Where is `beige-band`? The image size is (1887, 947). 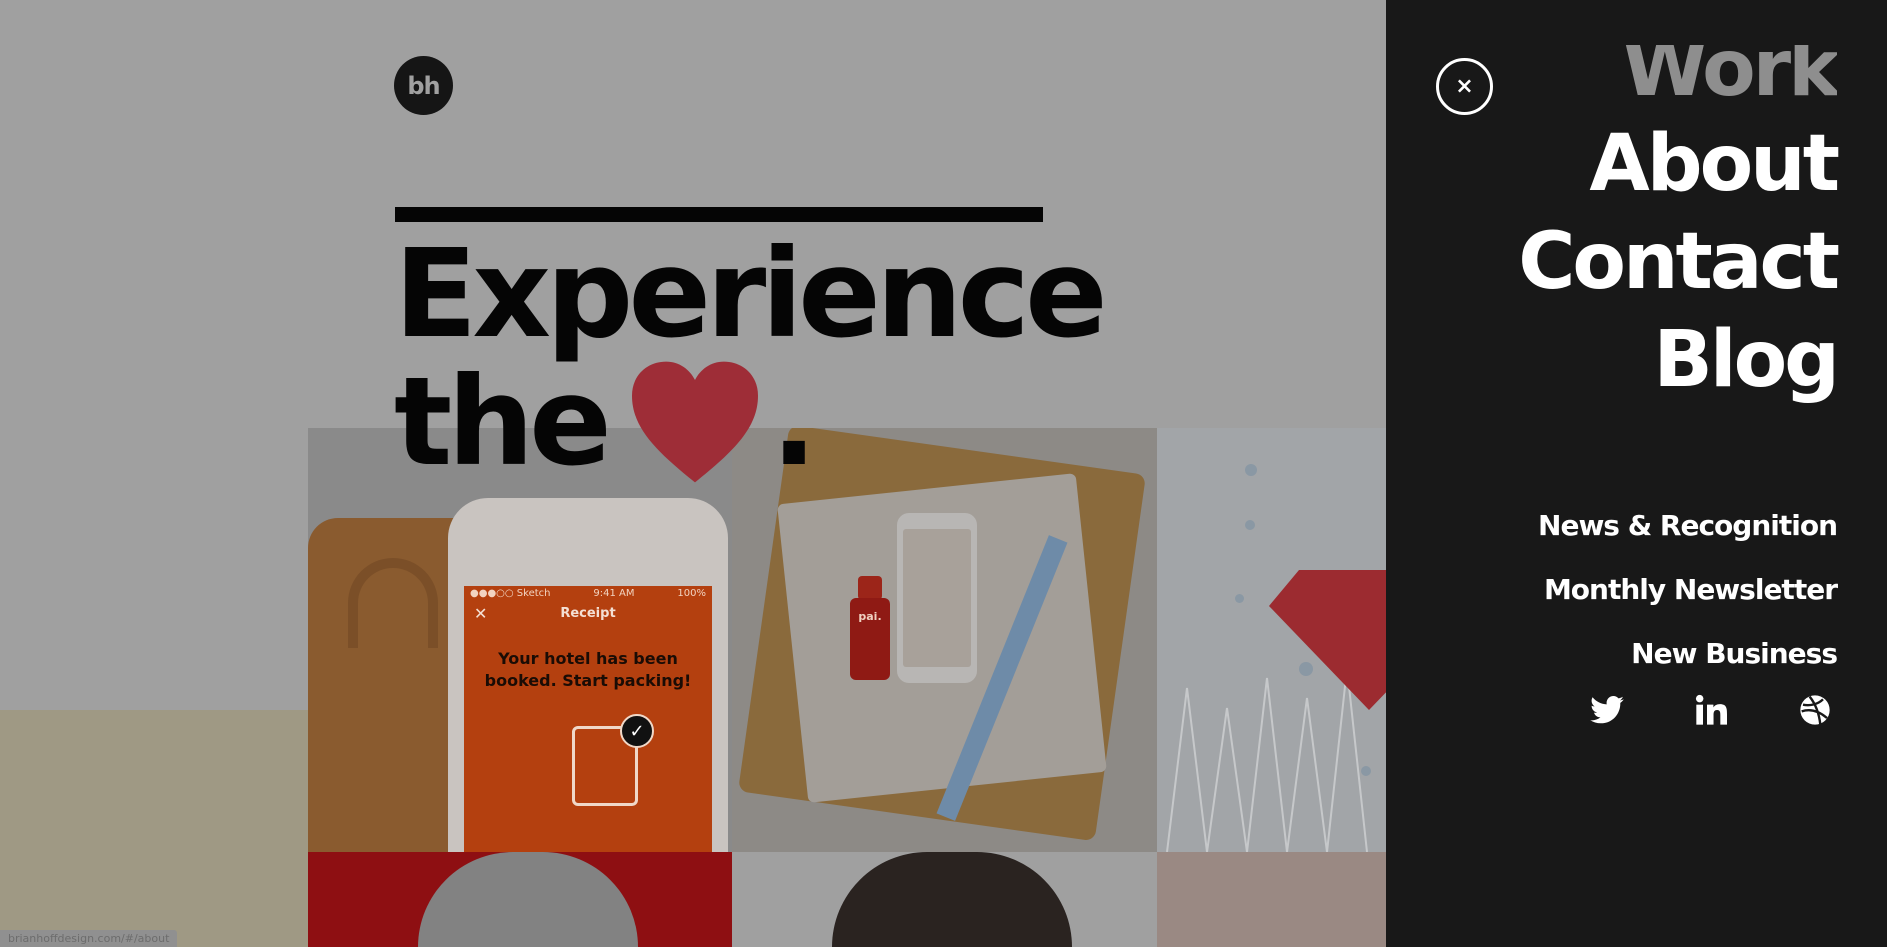
beige-band is located at coordinates (154, 828).